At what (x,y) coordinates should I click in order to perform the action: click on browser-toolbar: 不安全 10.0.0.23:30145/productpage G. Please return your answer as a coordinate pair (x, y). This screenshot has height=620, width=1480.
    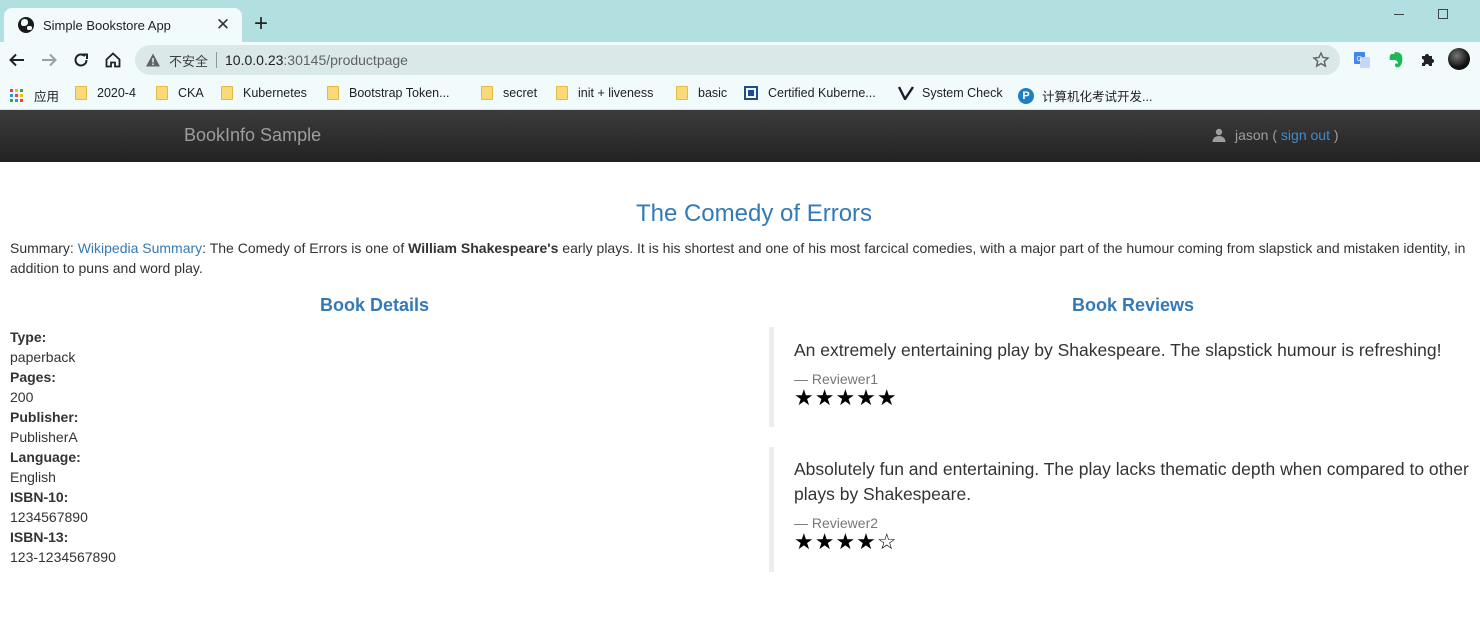
    Looking at the image, I should click on (740, 60).